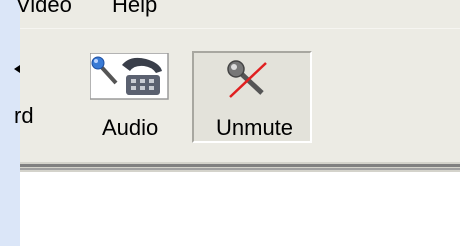  I want to click on menu-item-video: Video, so click(44, 9).